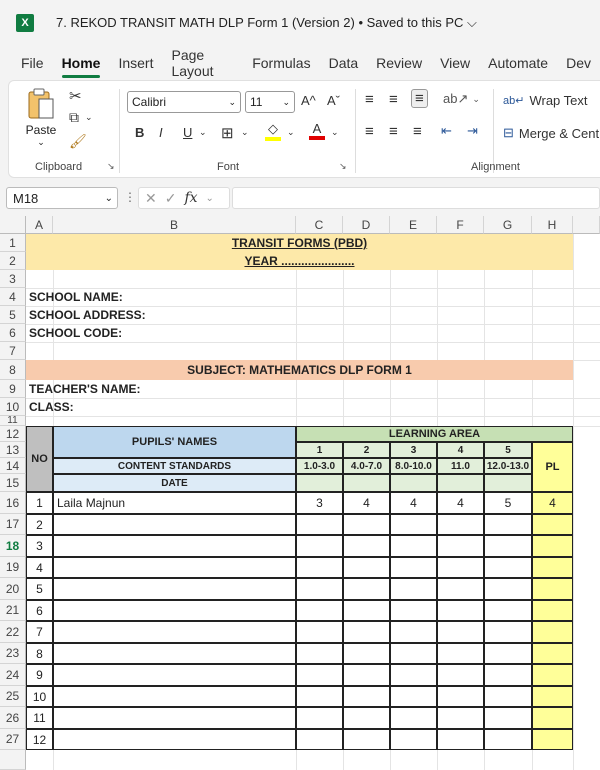 This screenshot has width=600, height=770. Describe the element at coordinates (39, 546) in the screenshot. I see `pupil-no: 3` at that location.